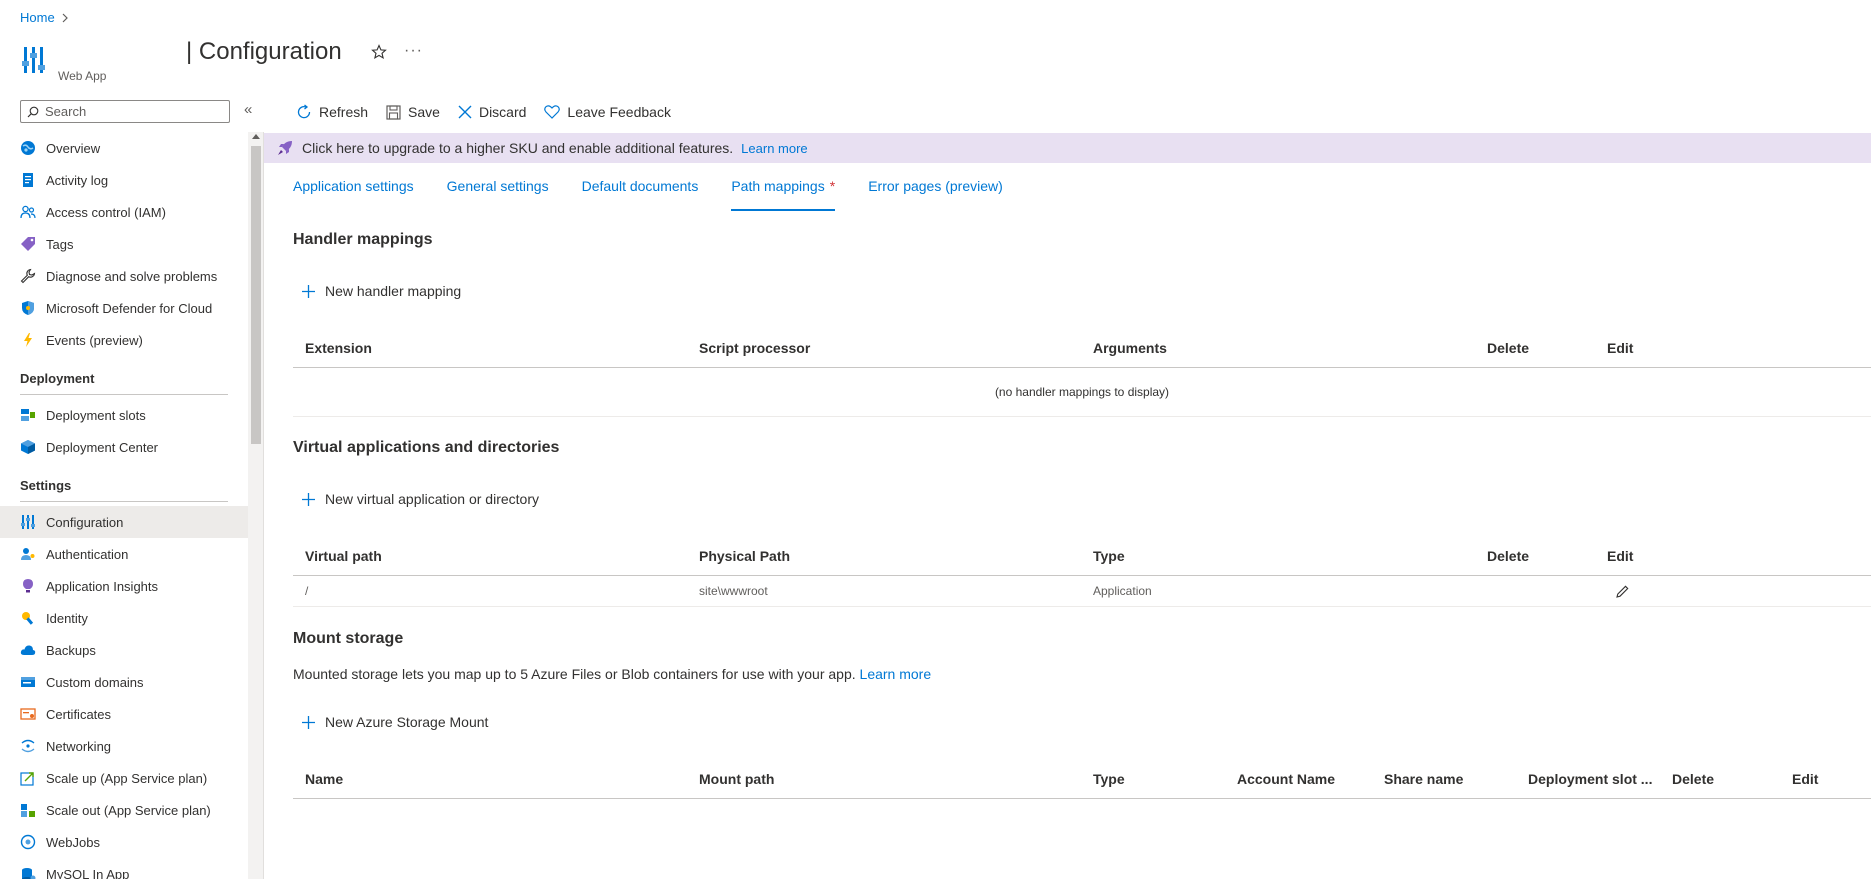 The image size is (1871, 879). Describe the element at coordinates (1130, 348) in the screenshot. I see `column-header: Arguments` at that location.